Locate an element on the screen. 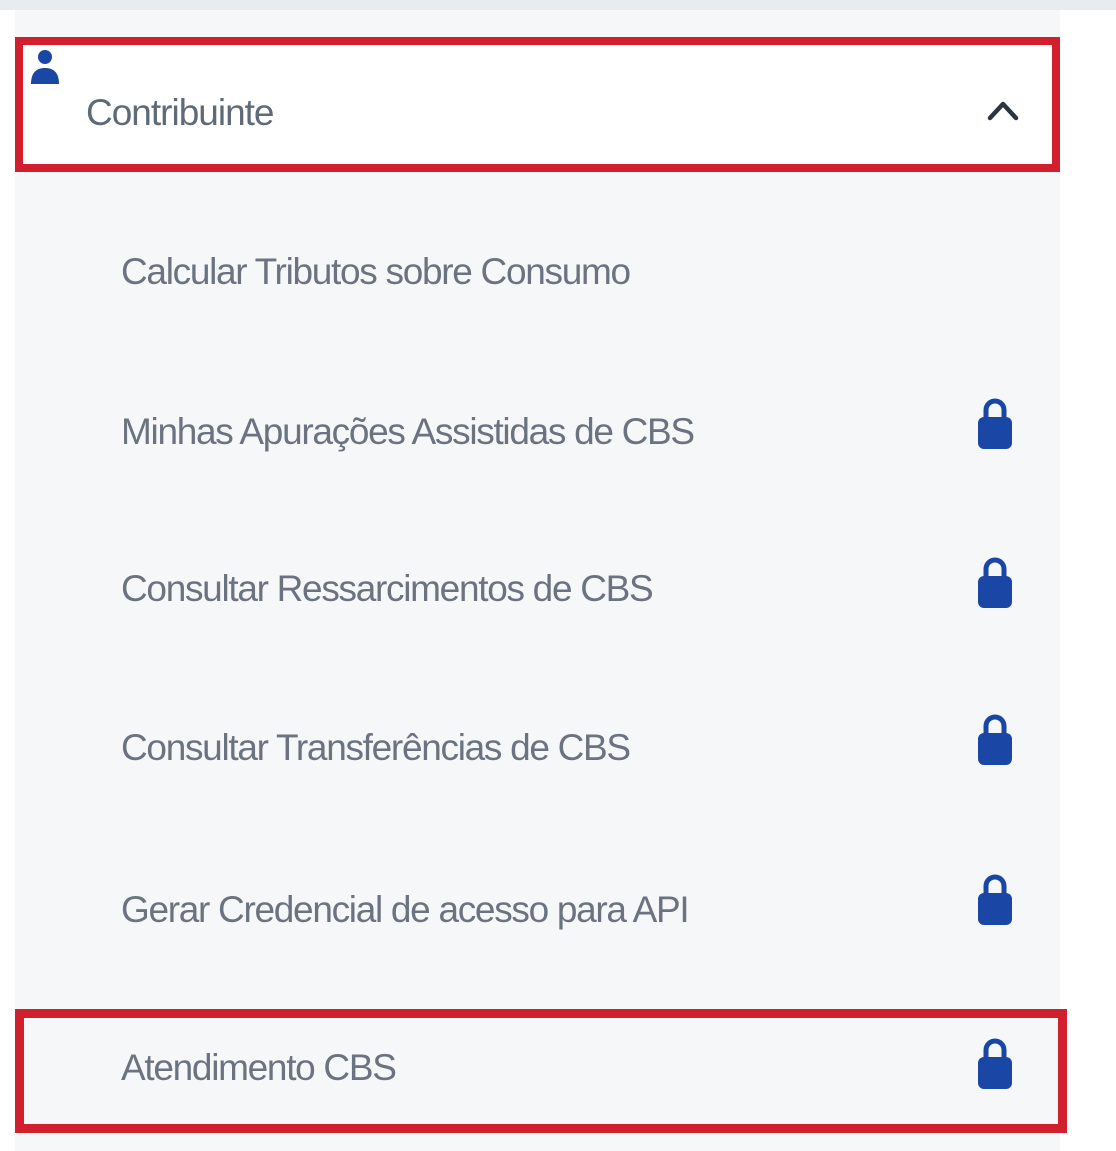 The width and height of the screenshot is (1116, 1151). menu-item-atendimento-cbs: Atendimento CBS is located at coordinates (537, 1071).